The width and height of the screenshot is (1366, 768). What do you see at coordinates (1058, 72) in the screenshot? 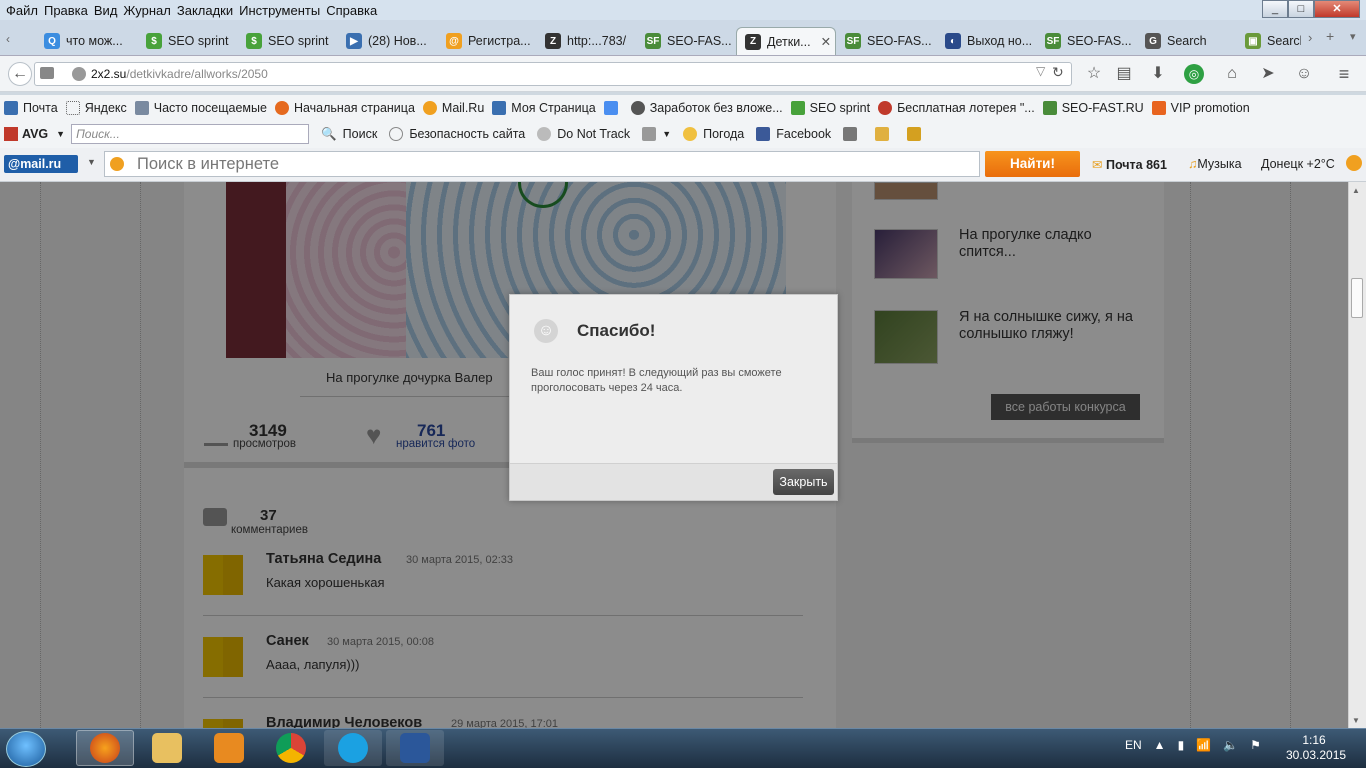
I see `reload-icon: ↻` at bounding box center [1058, 72].